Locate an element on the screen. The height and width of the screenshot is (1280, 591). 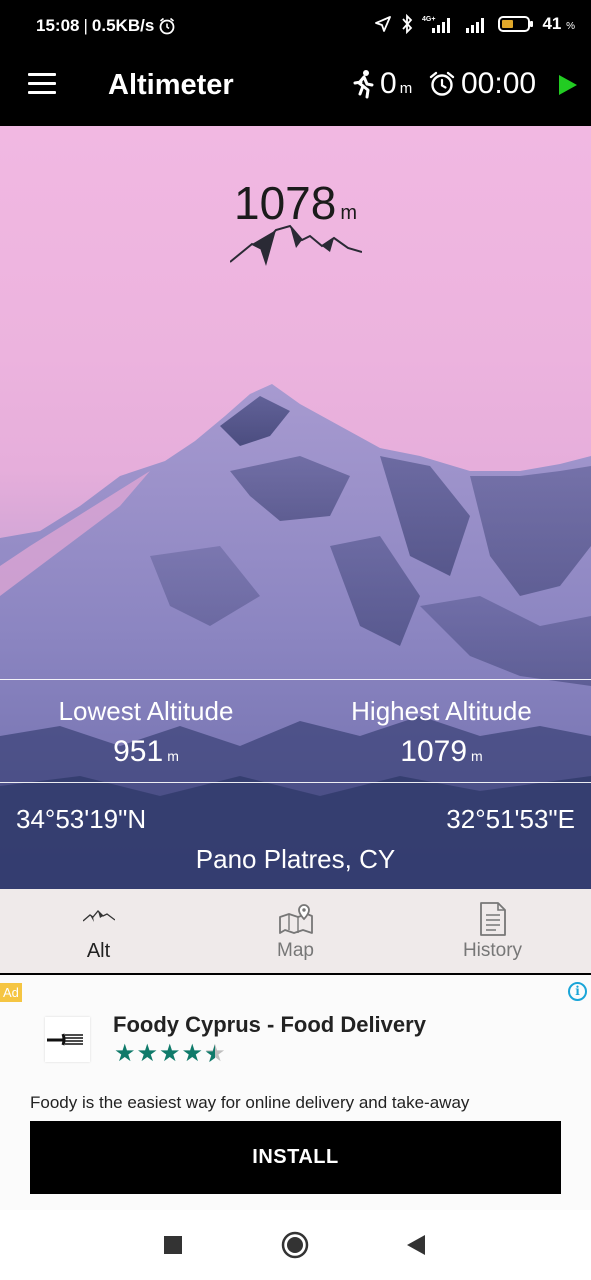
tab-map-label: Map is located at coordinates (295, 950).